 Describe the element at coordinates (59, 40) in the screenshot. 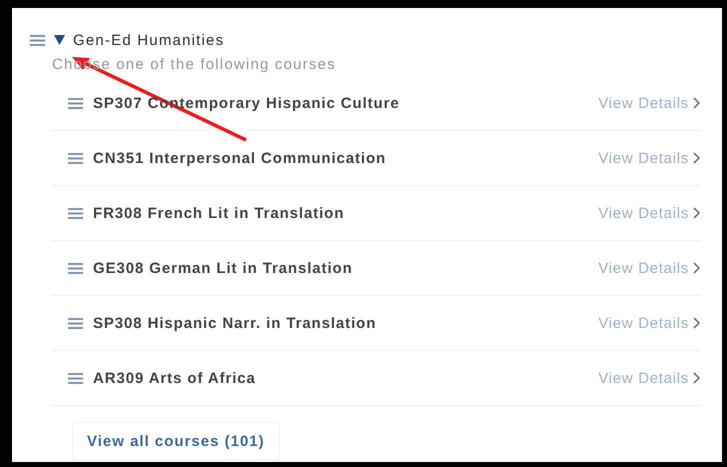

I see `collapse-icon` at that location.